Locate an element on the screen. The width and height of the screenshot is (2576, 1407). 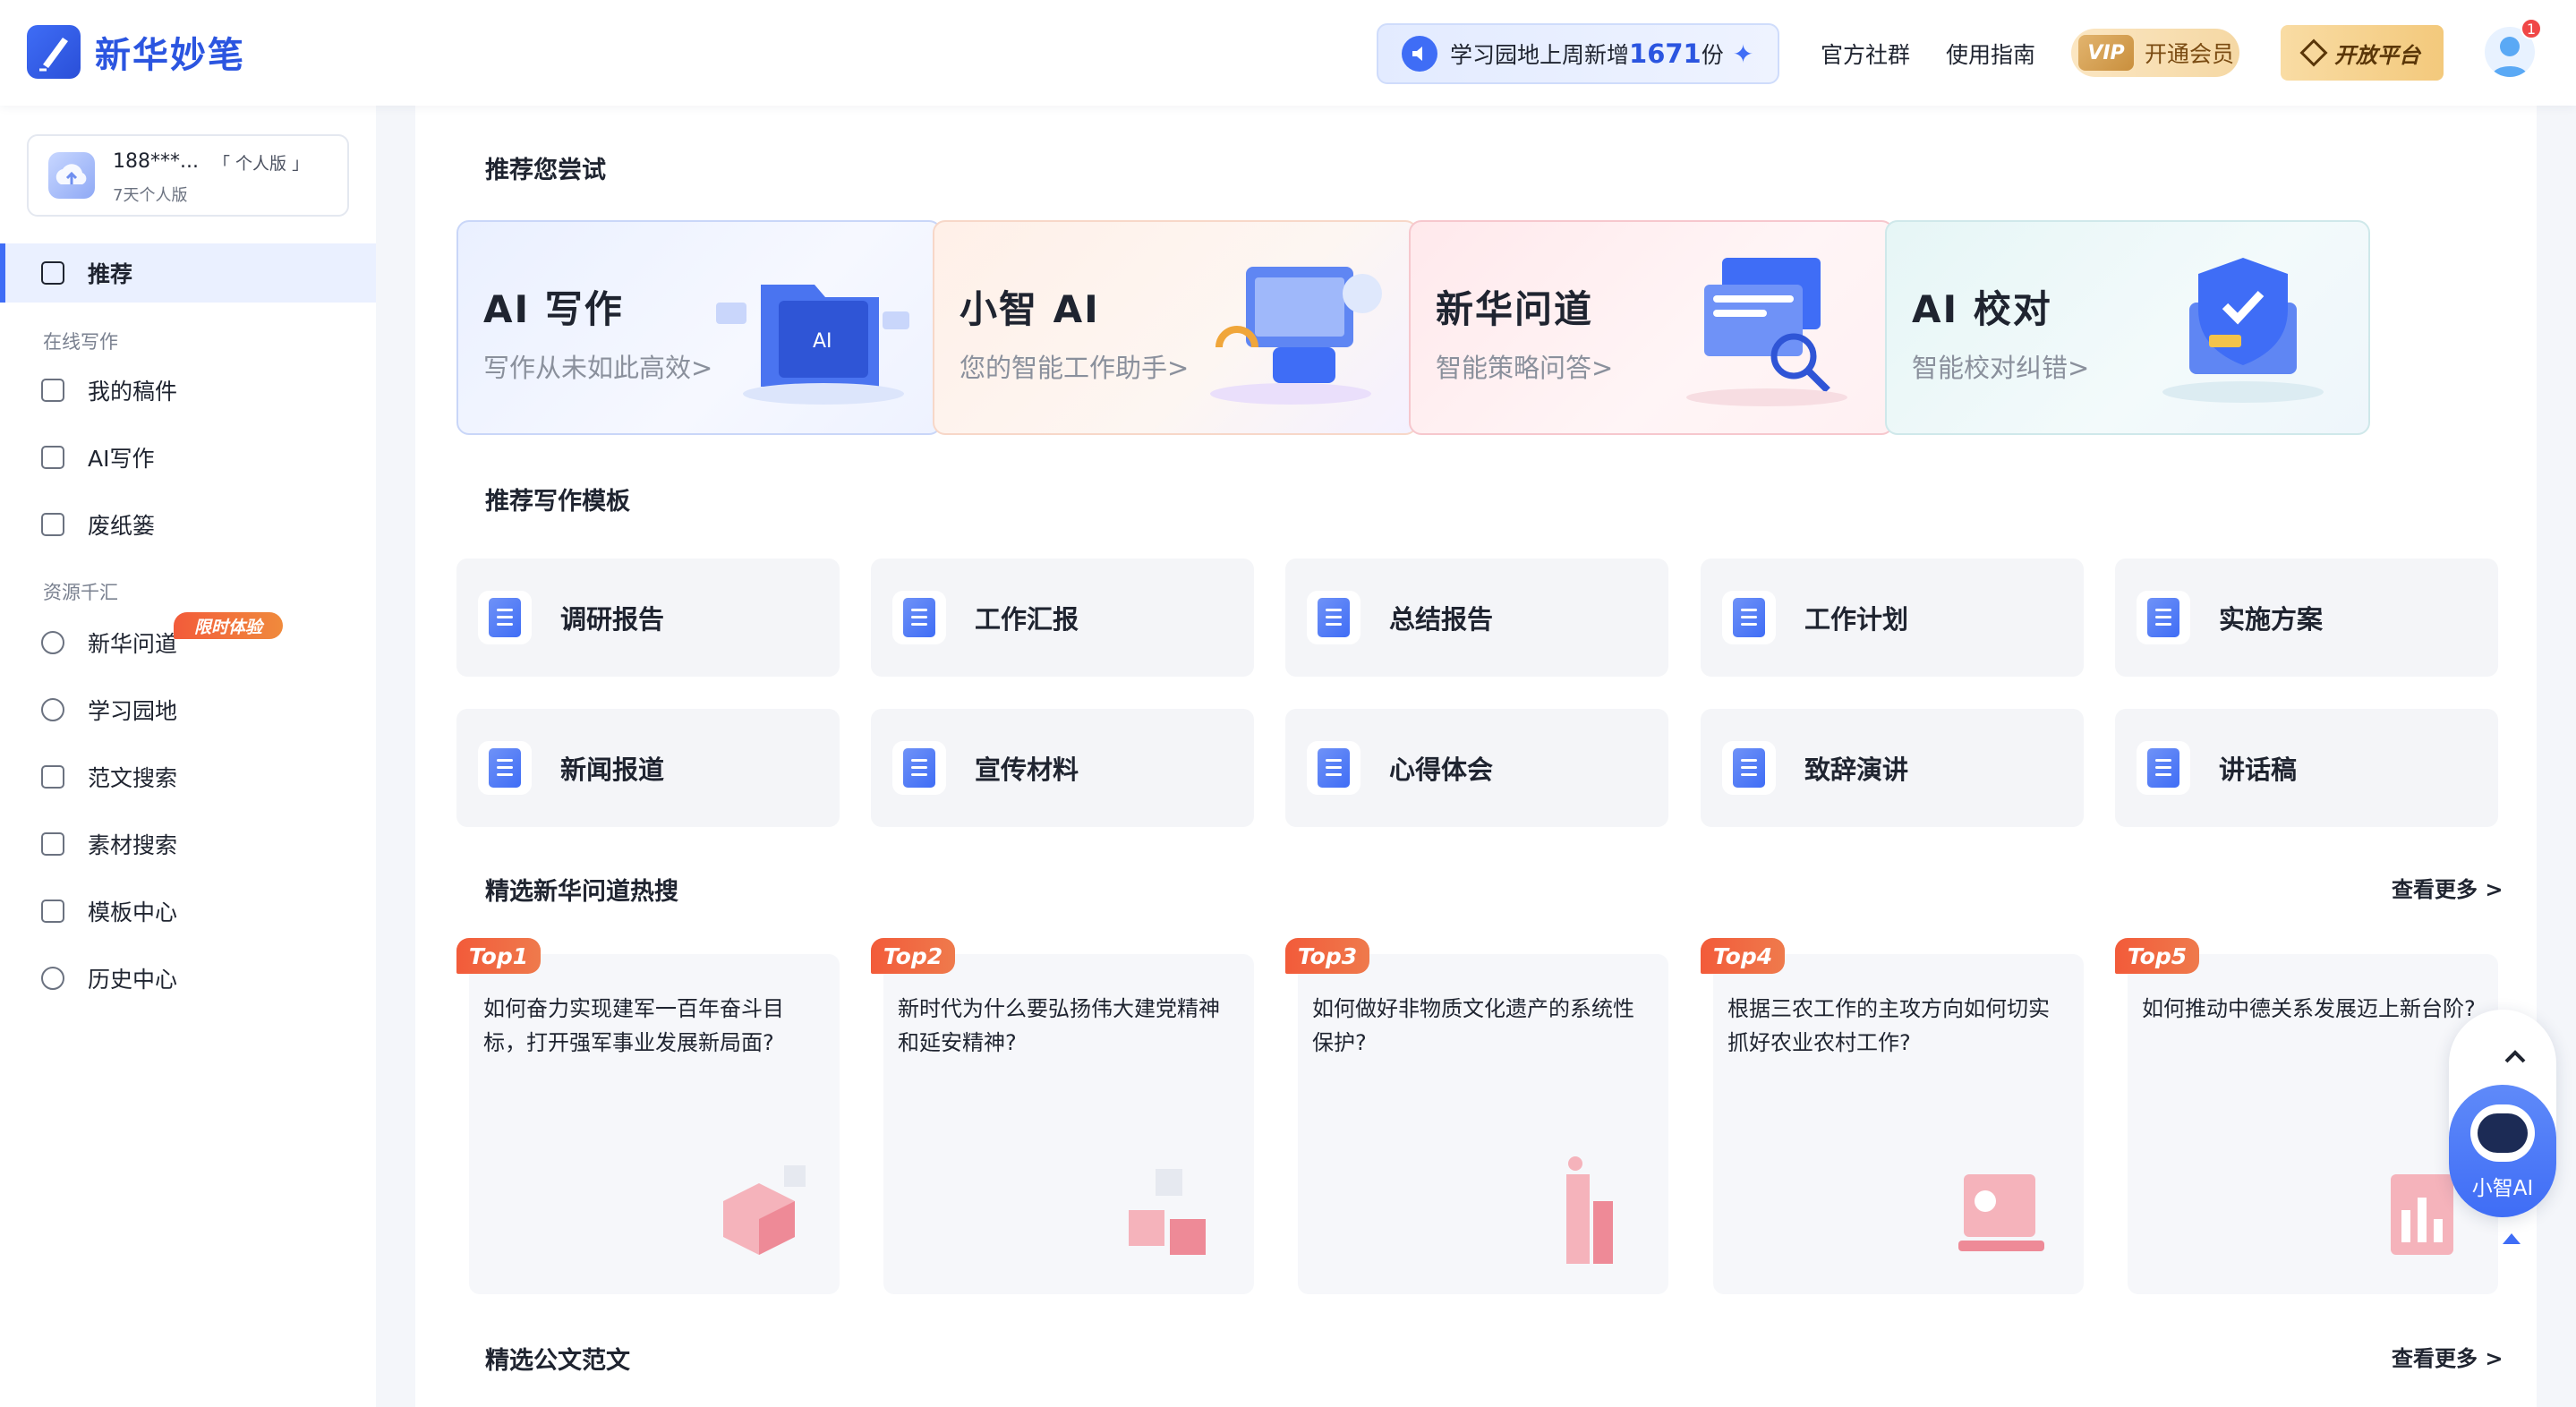
open-platform-button: 开放平台 is located at coordinates (2362, 53).